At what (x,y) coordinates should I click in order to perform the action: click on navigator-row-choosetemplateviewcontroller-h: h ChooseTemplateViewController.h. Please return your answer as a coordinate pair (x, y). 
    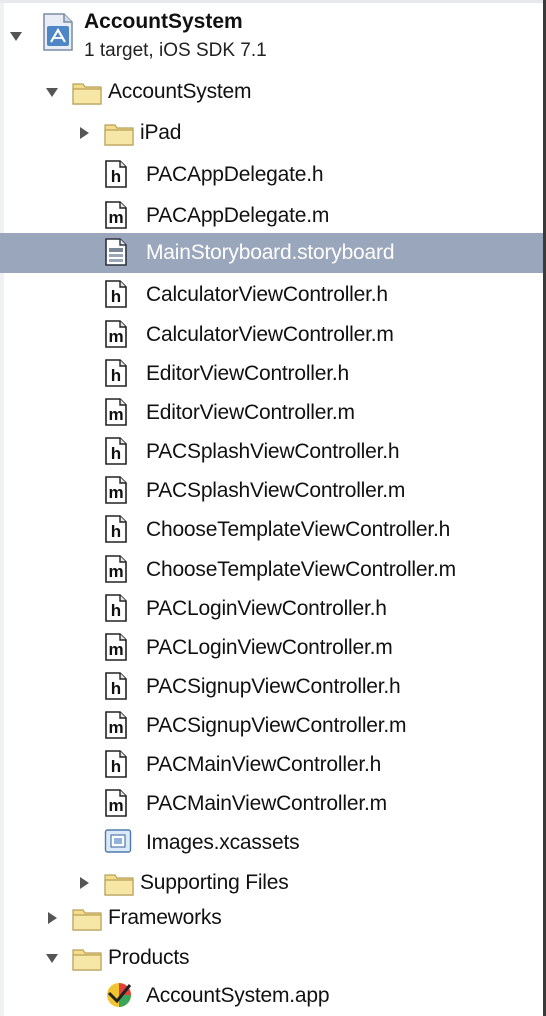
    Looking at the image, I should click on (271, 530).